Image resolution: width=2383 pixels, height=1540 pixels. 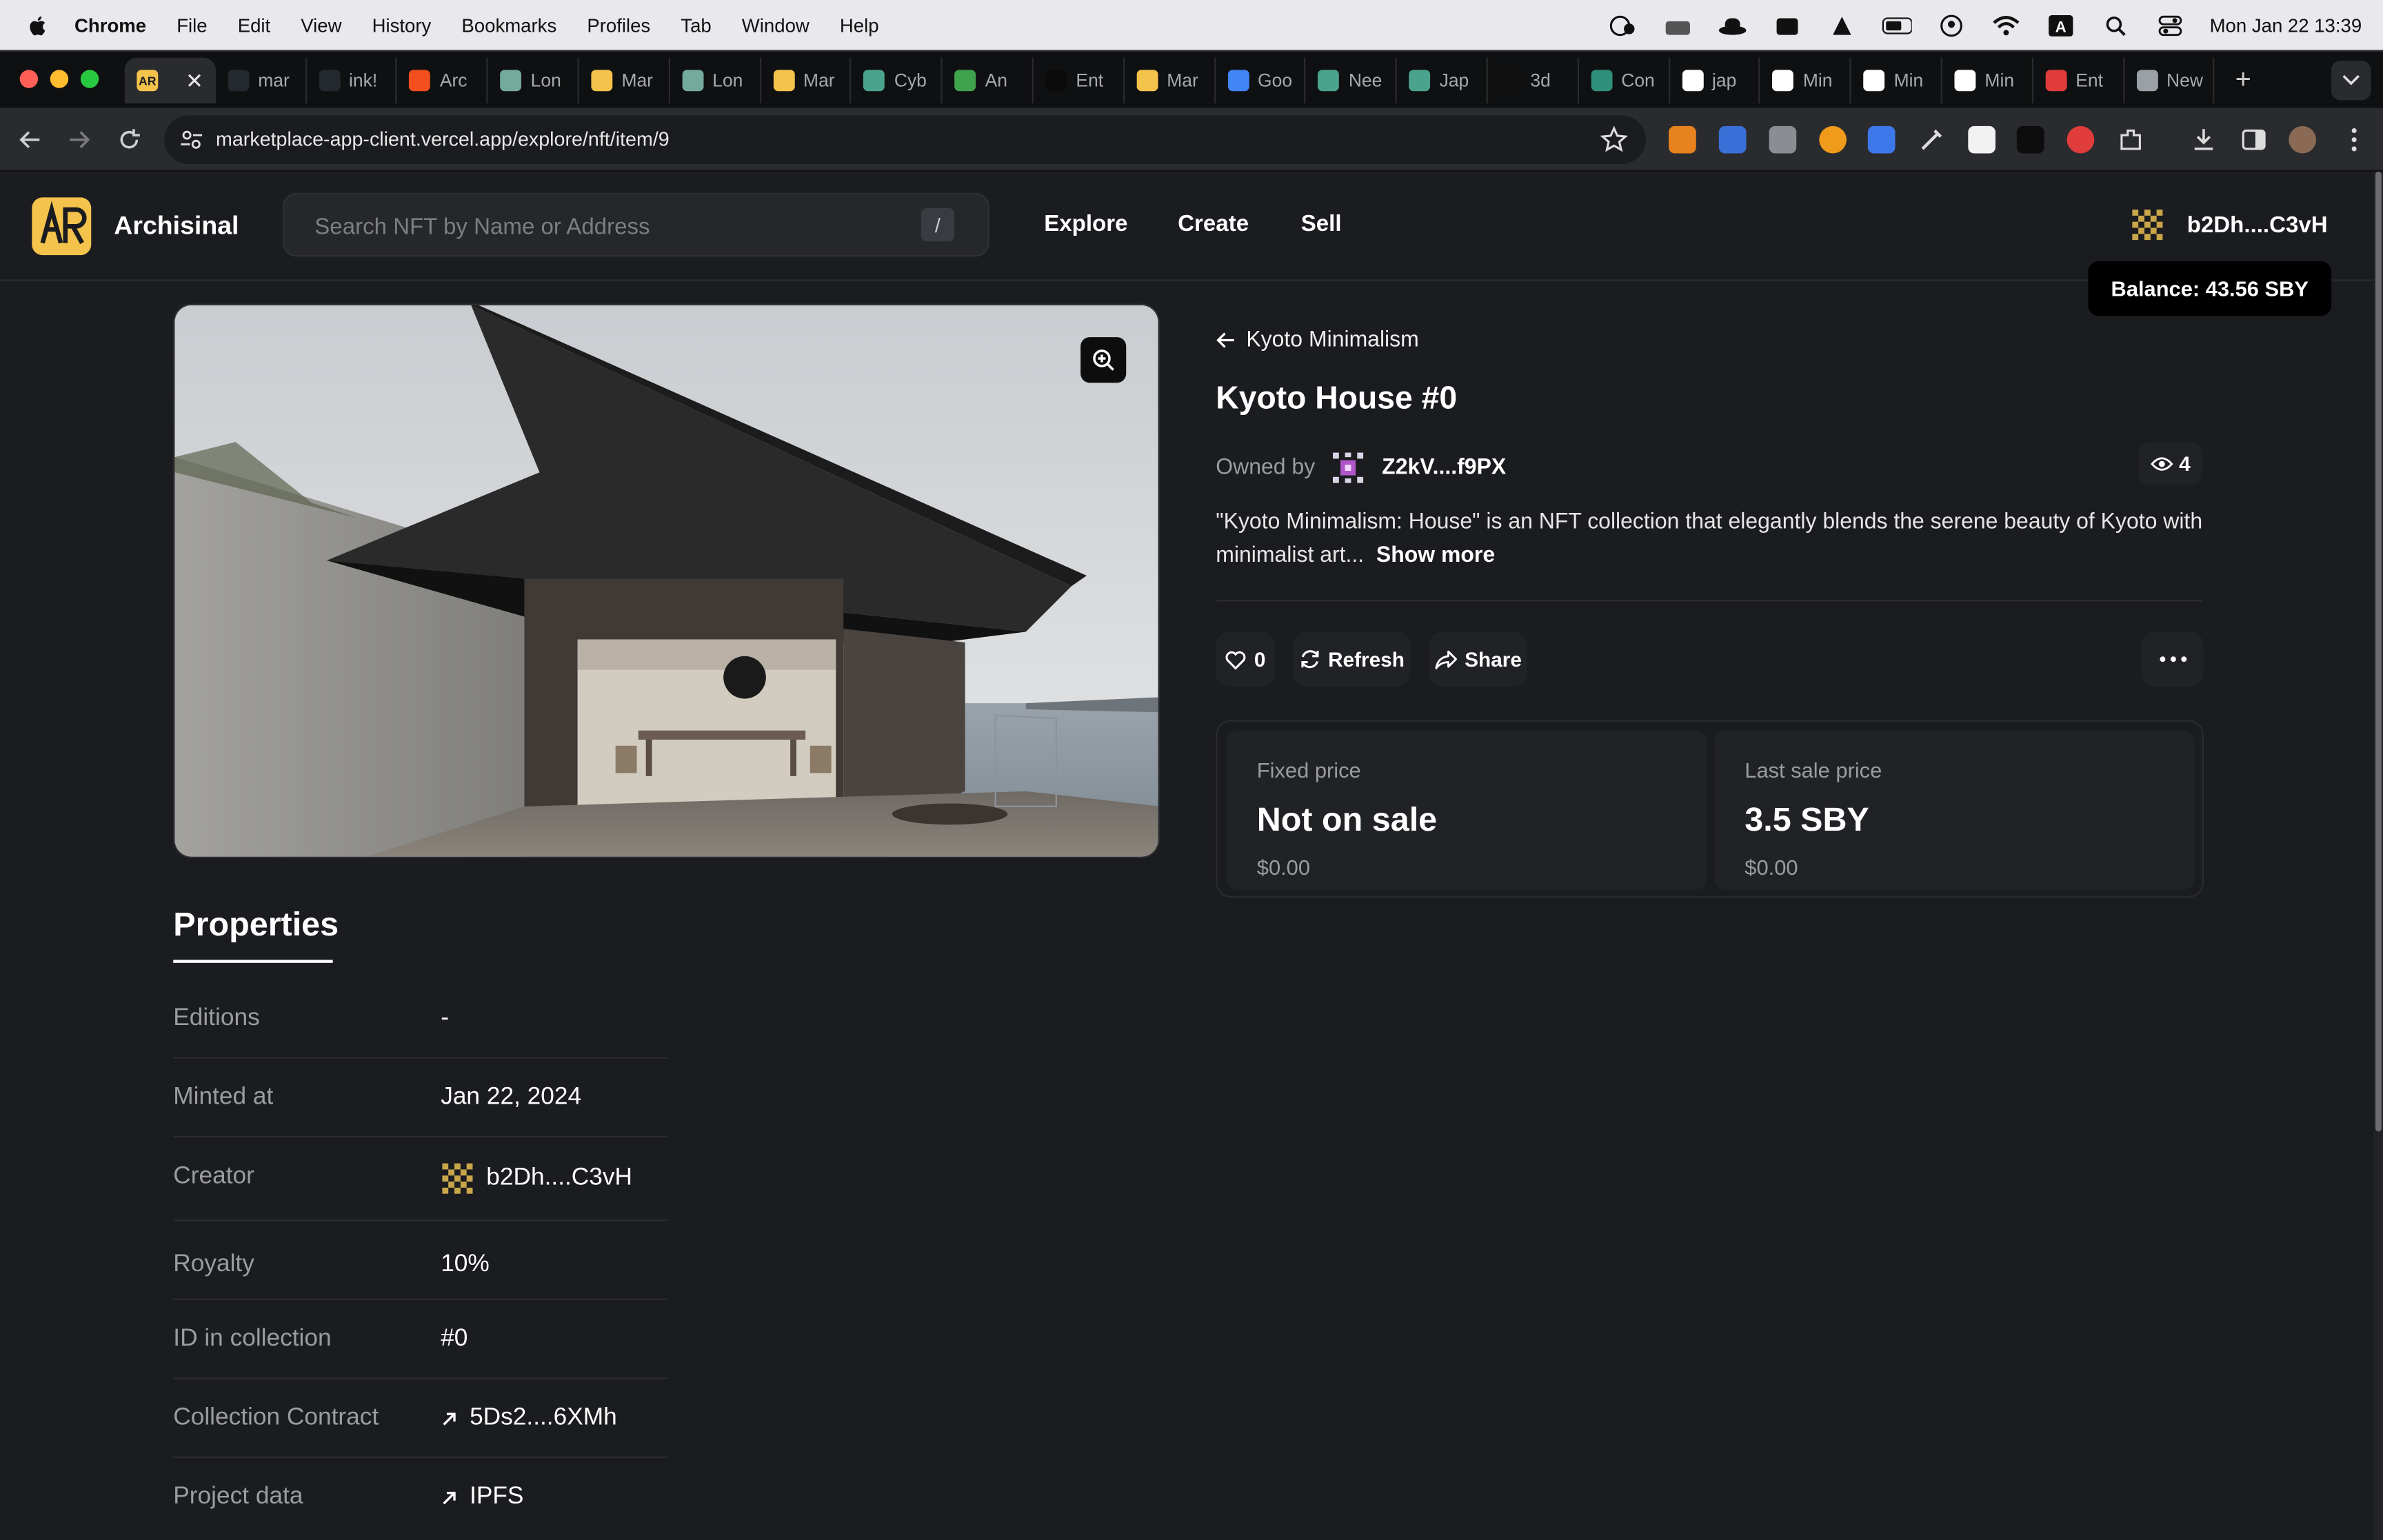 I want to click on back-button, so click(x=30, y=140).